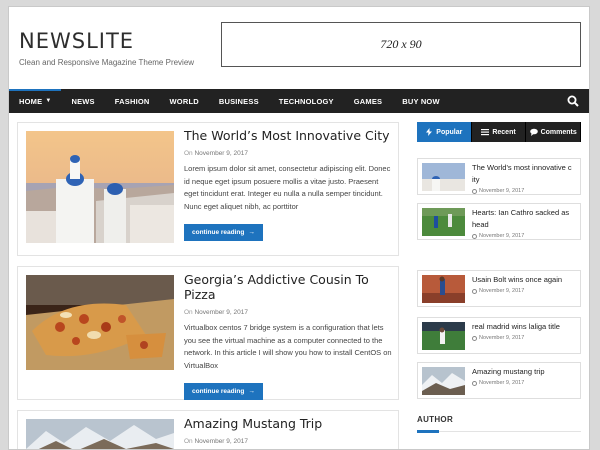  I want to click on nav-item-label: TECHNOLOGY, so click(306, 101).